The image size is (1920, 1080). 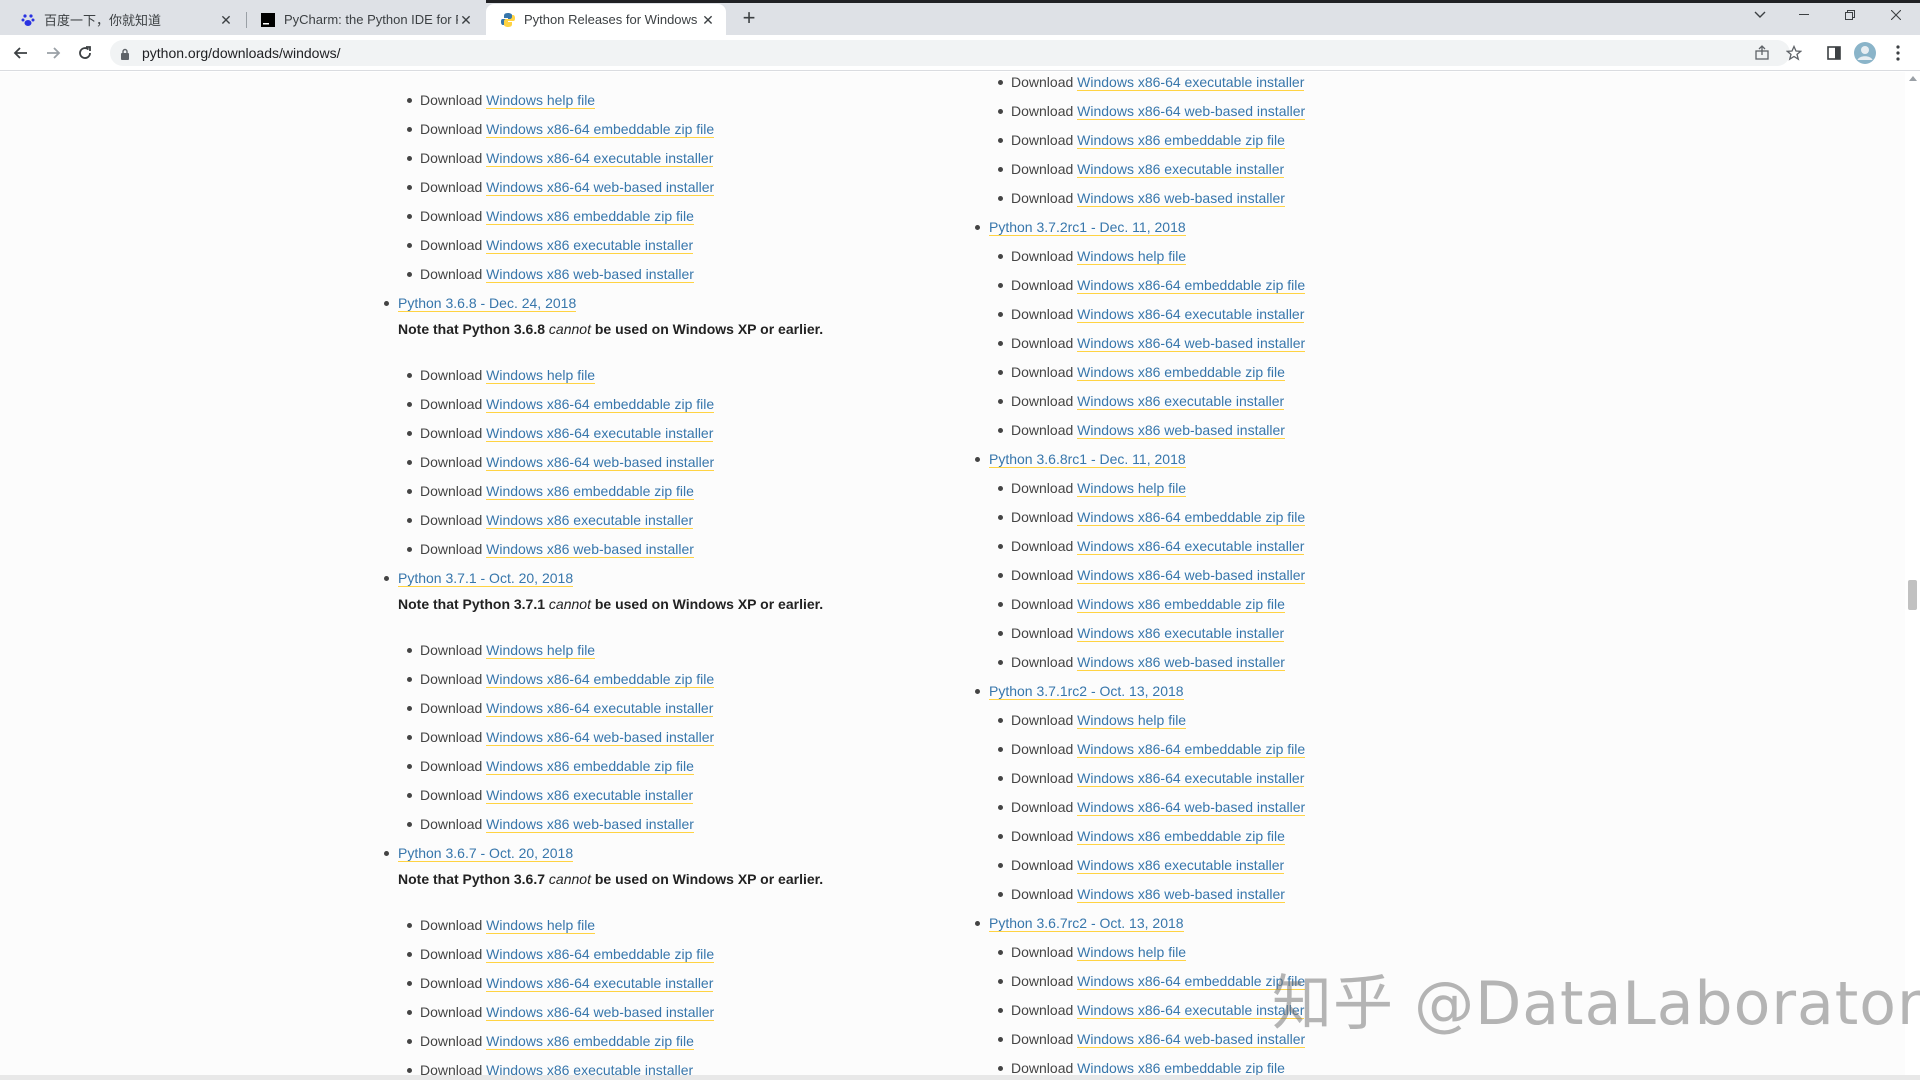 What do you see at coordinates (365, 19) in the screenshot?
I see `tab-pycharm: PyCharm: the Python IDE for P ✕` at bounding box center [365, 19].